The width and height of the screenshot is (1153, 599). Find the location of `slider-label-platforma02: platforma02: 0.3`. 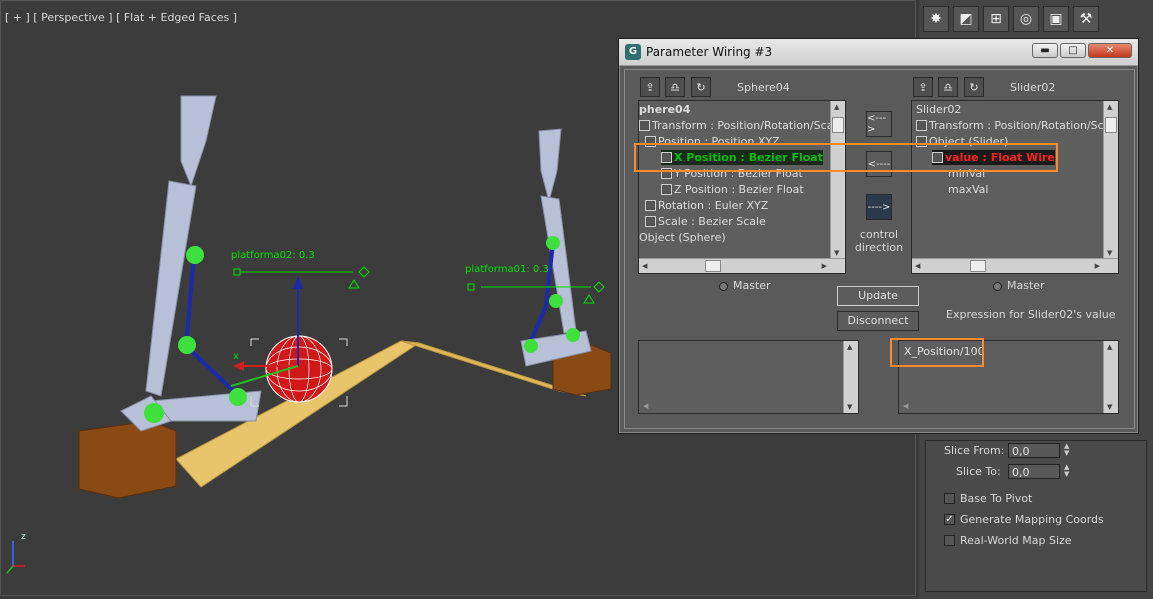

slider-label-platforma02: platforma02: 0.3 is located at coordinates (273, 255).